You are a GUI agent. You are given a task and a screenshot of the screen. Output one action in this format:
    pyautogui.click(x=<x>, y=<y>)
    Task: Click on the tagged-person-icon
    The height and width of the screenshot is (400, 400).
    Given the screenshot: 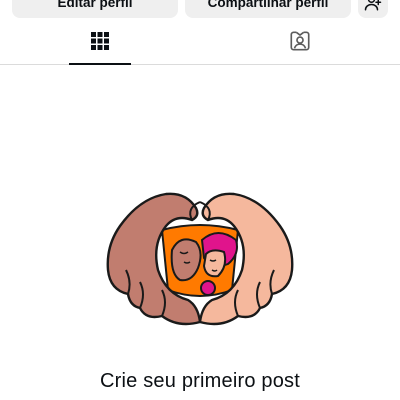 What is the action you would take?
    pyautogui.click(x=300, y=43)
    